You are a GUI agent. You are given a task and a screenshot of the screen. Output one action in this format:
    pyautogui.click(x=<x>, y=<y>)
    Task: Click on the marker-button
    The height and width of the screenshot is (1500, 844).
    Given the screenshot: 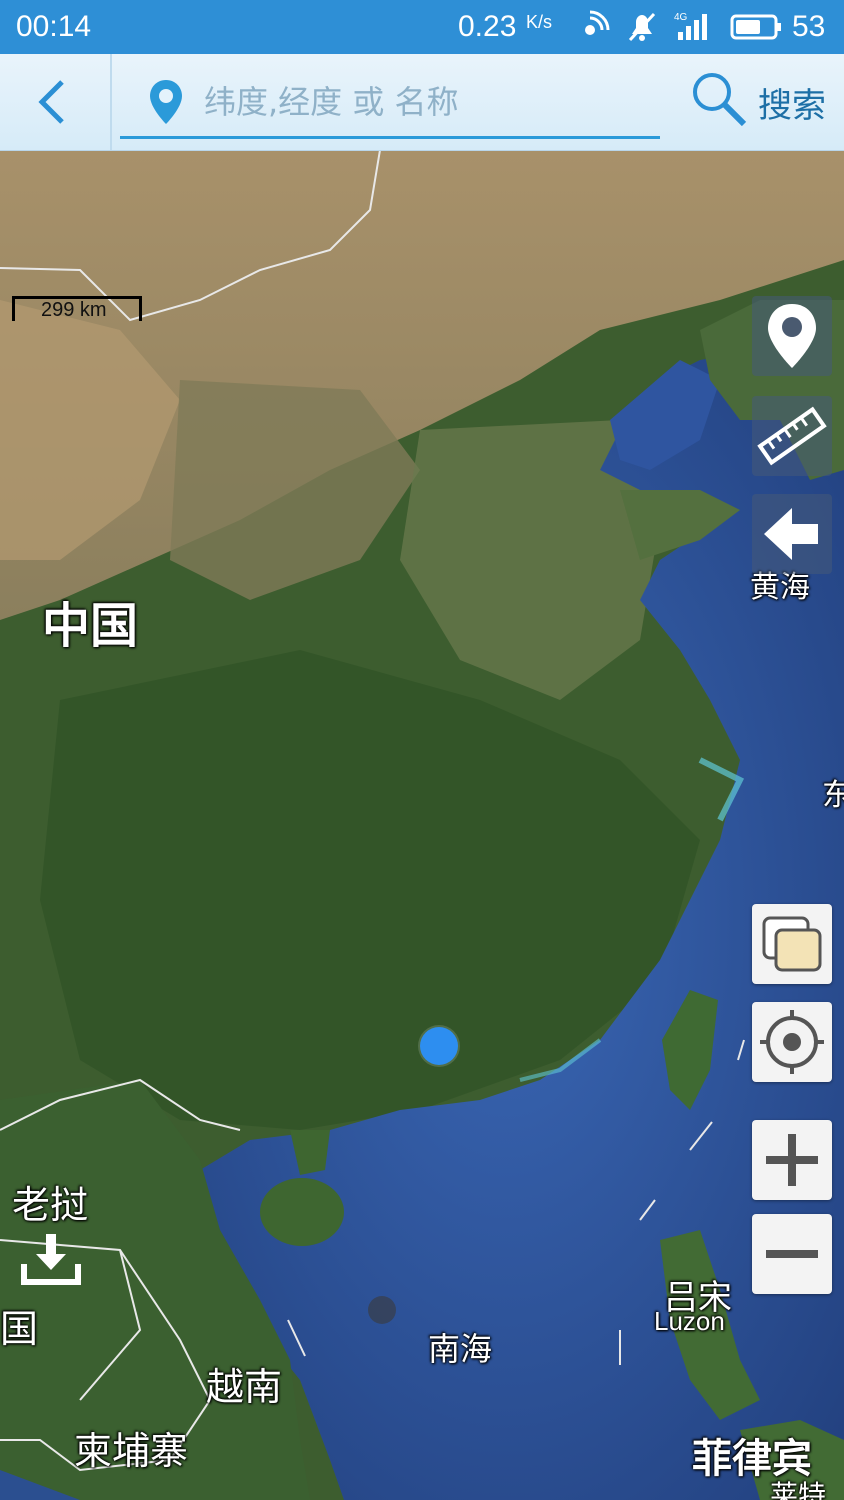 What is the action you would take?
    pyautogui.click(x=792, y=336)
    